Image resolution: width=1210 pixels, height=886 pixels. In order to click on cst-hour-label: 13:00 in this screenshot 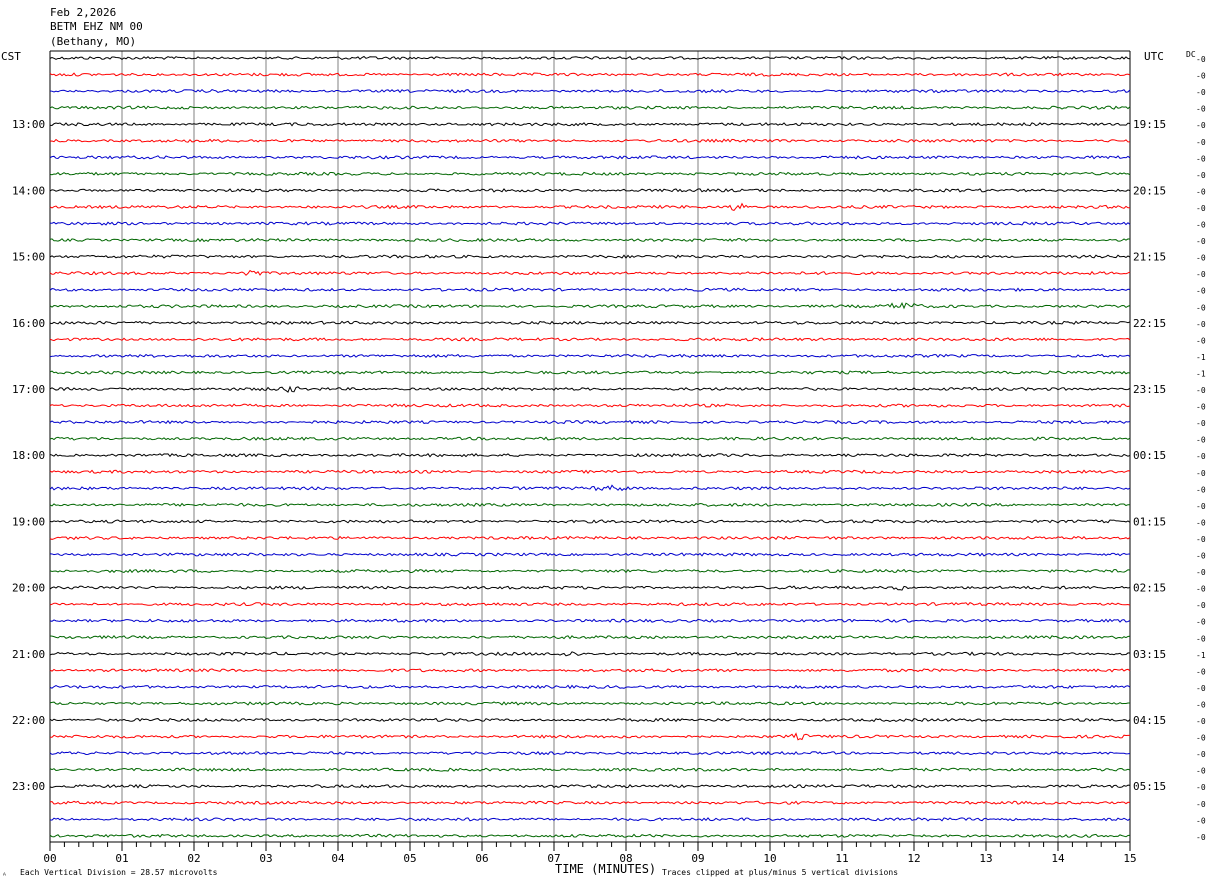, I will do `click(28, 124)`.